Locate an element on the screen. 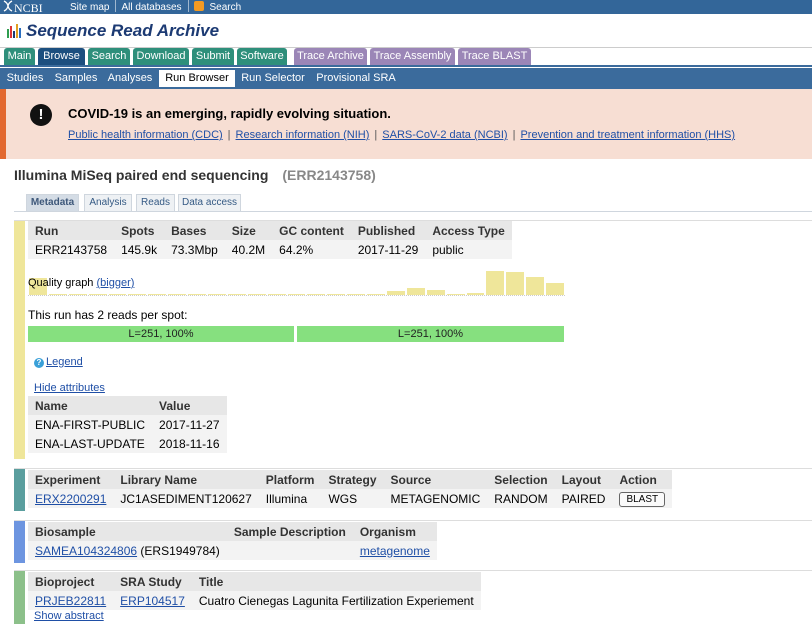 The image size is (812, 624). ncbi-logo: NCBI is located at coordinates (22, 7).